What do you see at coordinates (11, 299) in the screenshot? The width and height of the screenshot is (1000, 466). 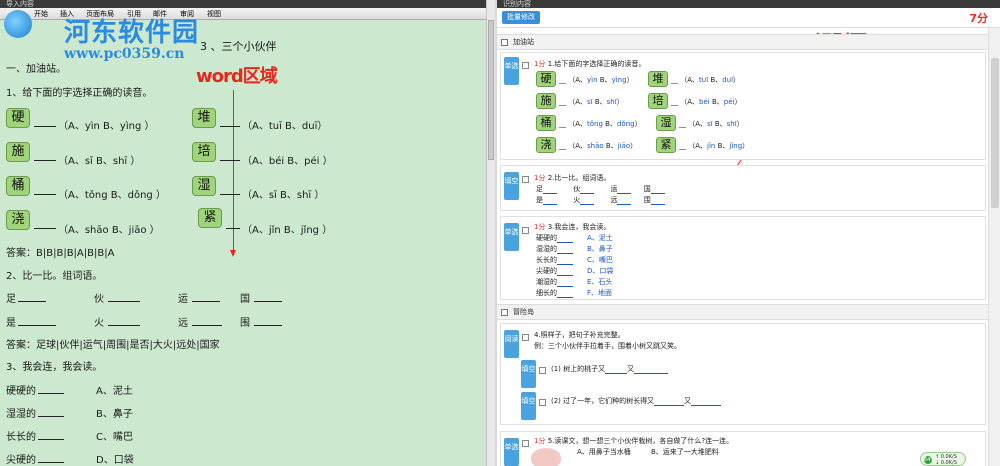 I see `word-char: 足` at bounding box center [11, 299].